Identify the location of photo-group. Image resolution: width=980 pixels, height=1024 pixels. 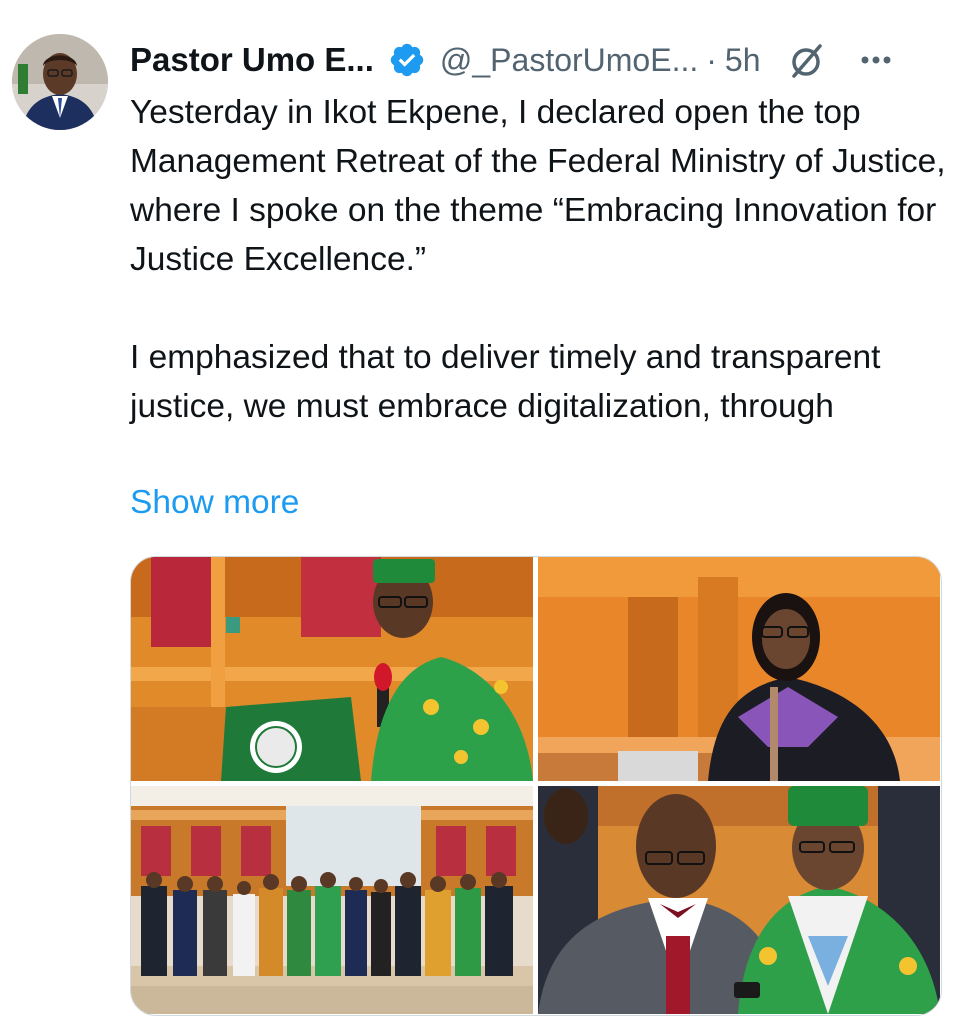
(332, 900).